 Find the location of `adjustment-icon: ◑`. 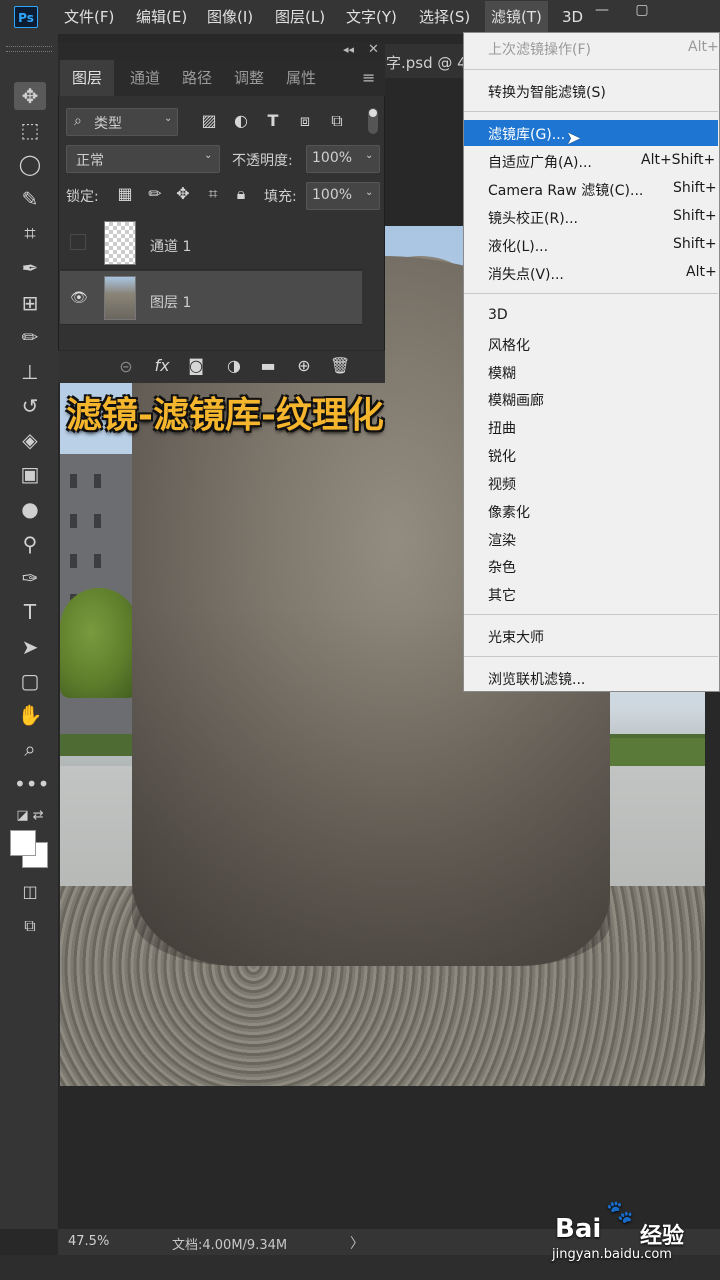

adjustment-icon: ◑ is located at coordinates (234, 365).